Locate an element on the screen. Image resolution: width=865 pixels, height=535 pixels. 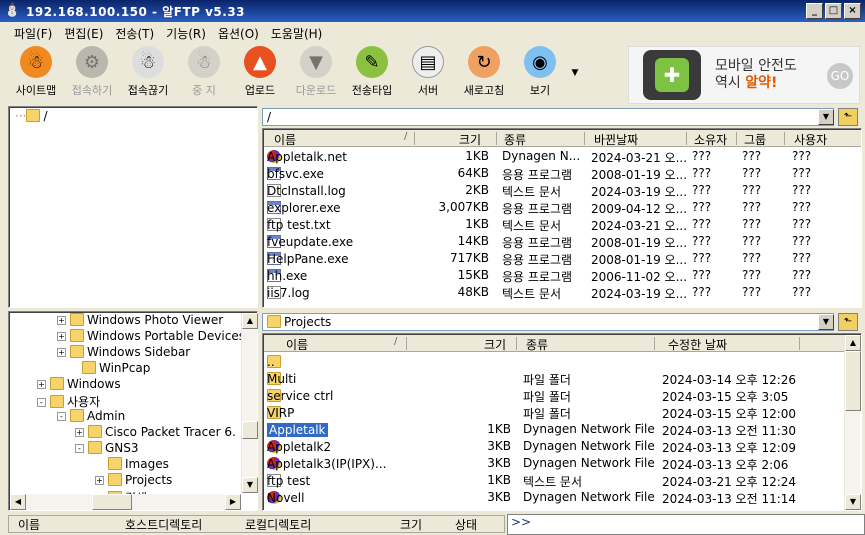
stop-button: ☃ 중 지 is located at coordinates (204, 73).